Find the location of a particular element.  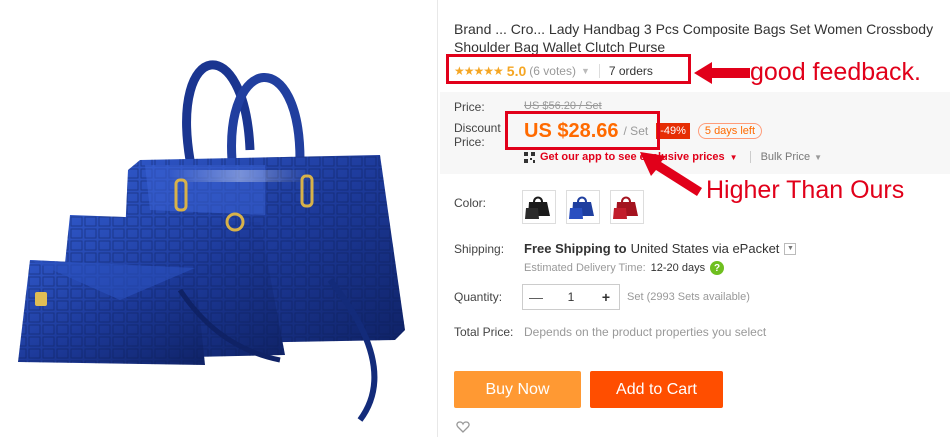

color-swatch-red is located at coordinates (627, 207).